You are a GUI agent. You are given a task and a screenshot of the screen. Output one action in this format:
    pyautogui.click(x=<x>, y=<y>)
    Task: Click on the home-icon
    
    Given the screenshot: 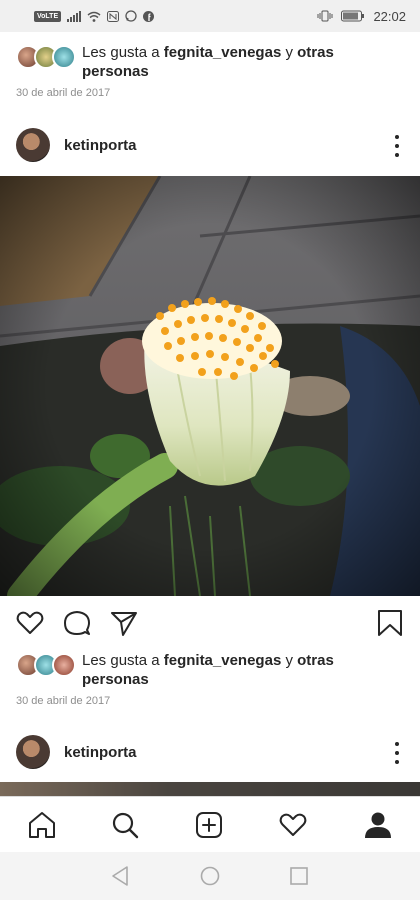 What is the action you would take?
    pyautogui.click(x=42, y=825)
    